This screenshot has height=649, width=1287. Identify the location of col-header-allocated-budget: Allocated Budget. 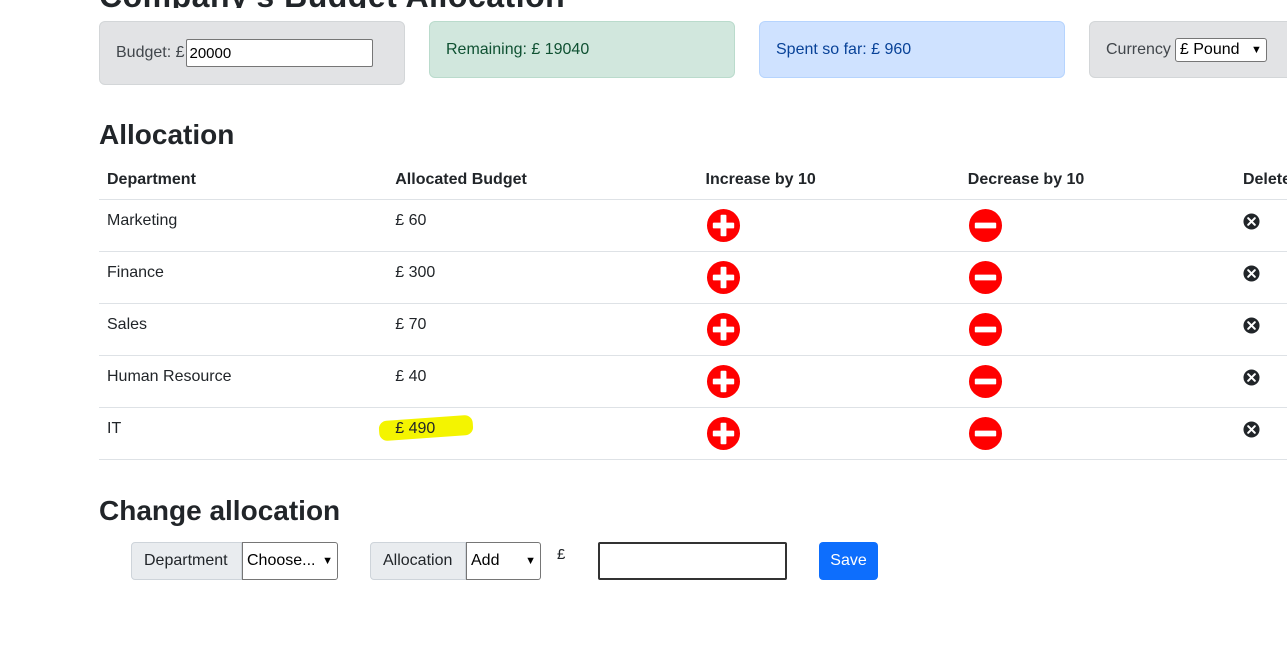
(542, 180).